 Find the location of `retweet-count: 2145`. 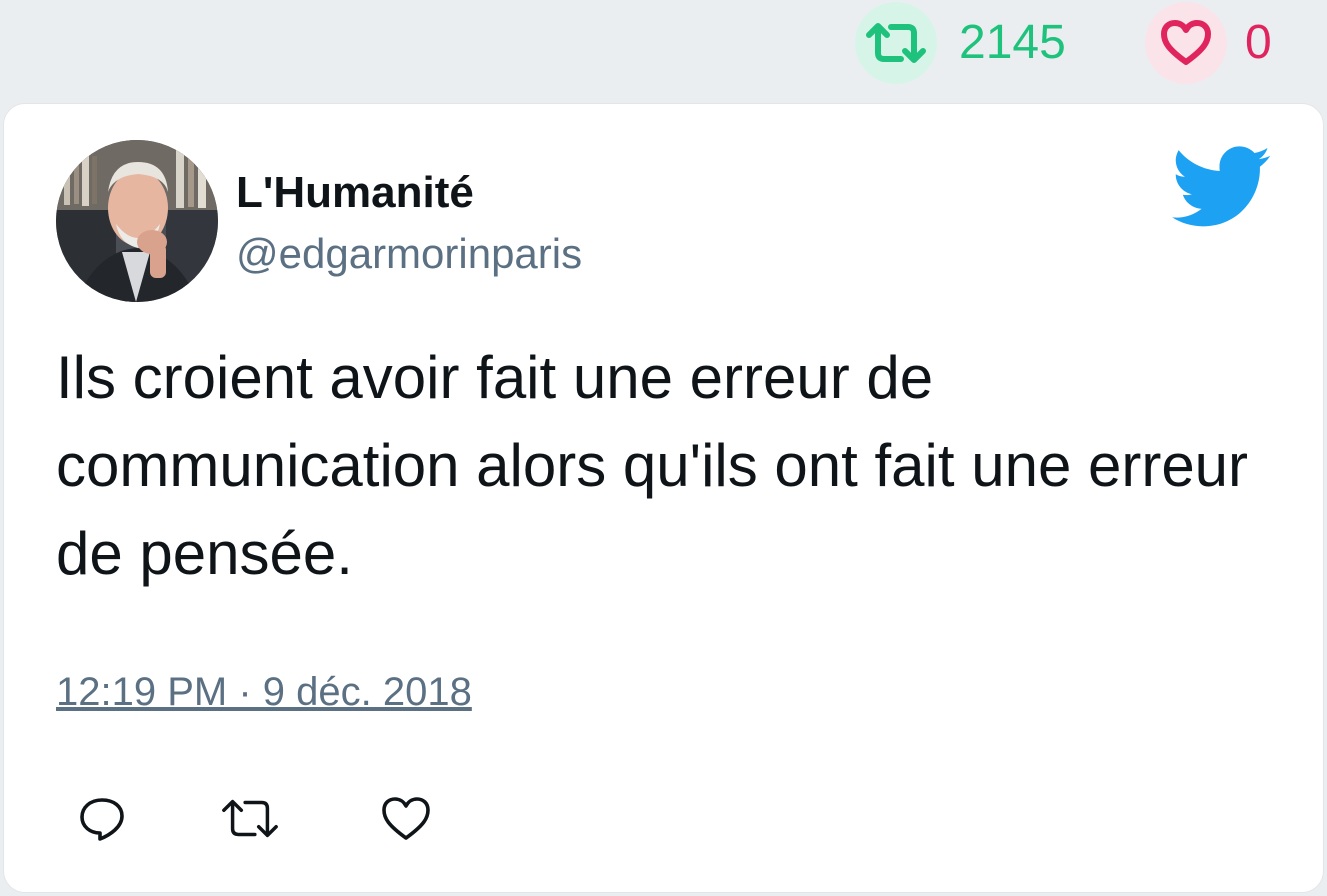

retweet-count: 2145 is located at coordinates (1012, 42).